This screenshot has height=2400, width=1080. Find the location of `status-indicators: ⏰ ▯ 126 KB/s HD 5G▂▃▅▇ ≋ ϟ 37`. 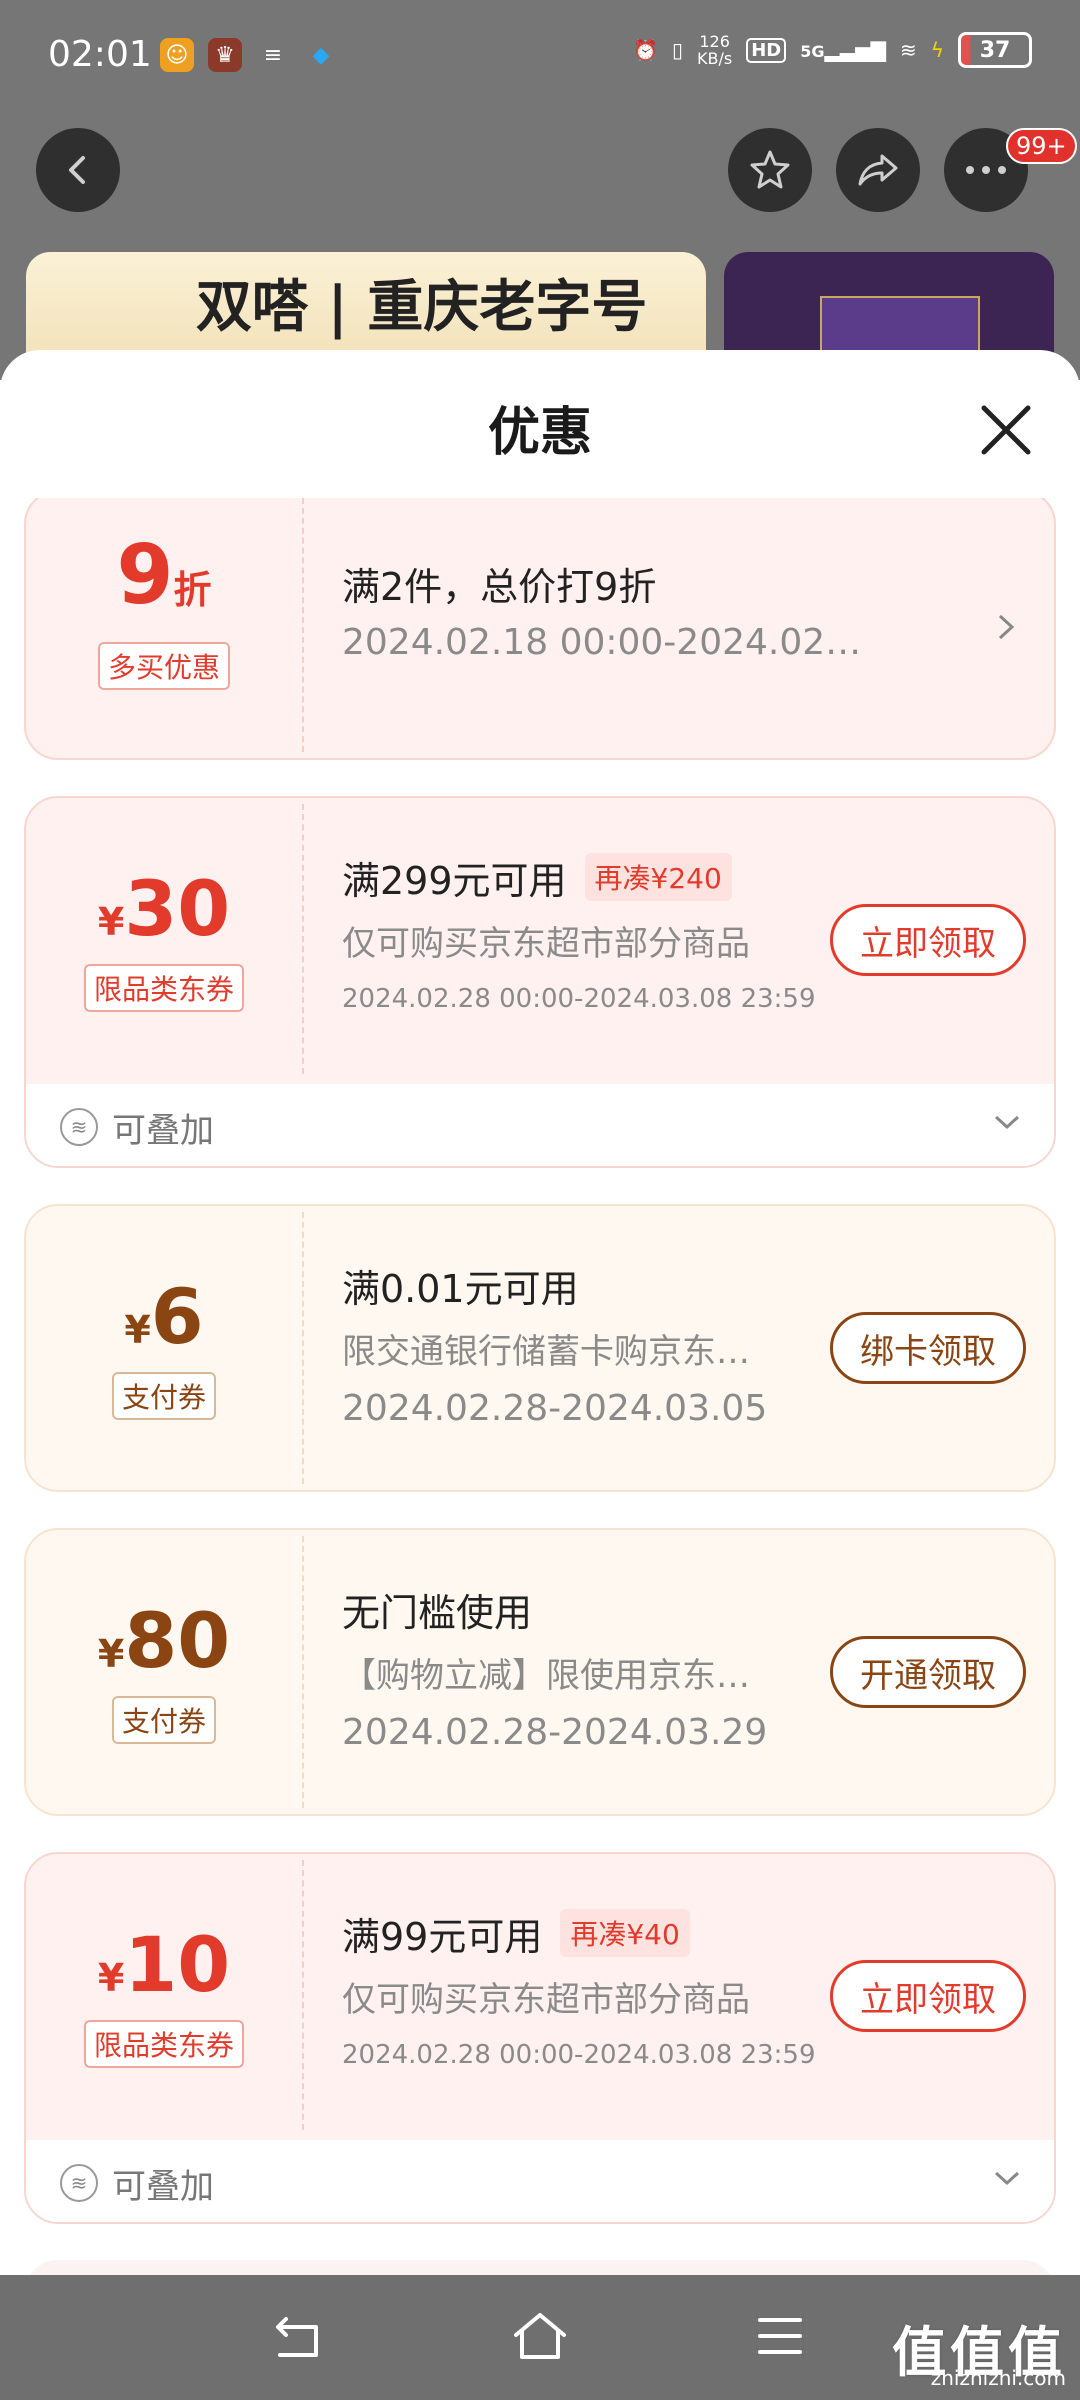

status-indicators: ⏰ ▯ 126 KB/s HD 5G▂▃▅▇ ≋ ϟ 37 is located at coordinates (832, 50).